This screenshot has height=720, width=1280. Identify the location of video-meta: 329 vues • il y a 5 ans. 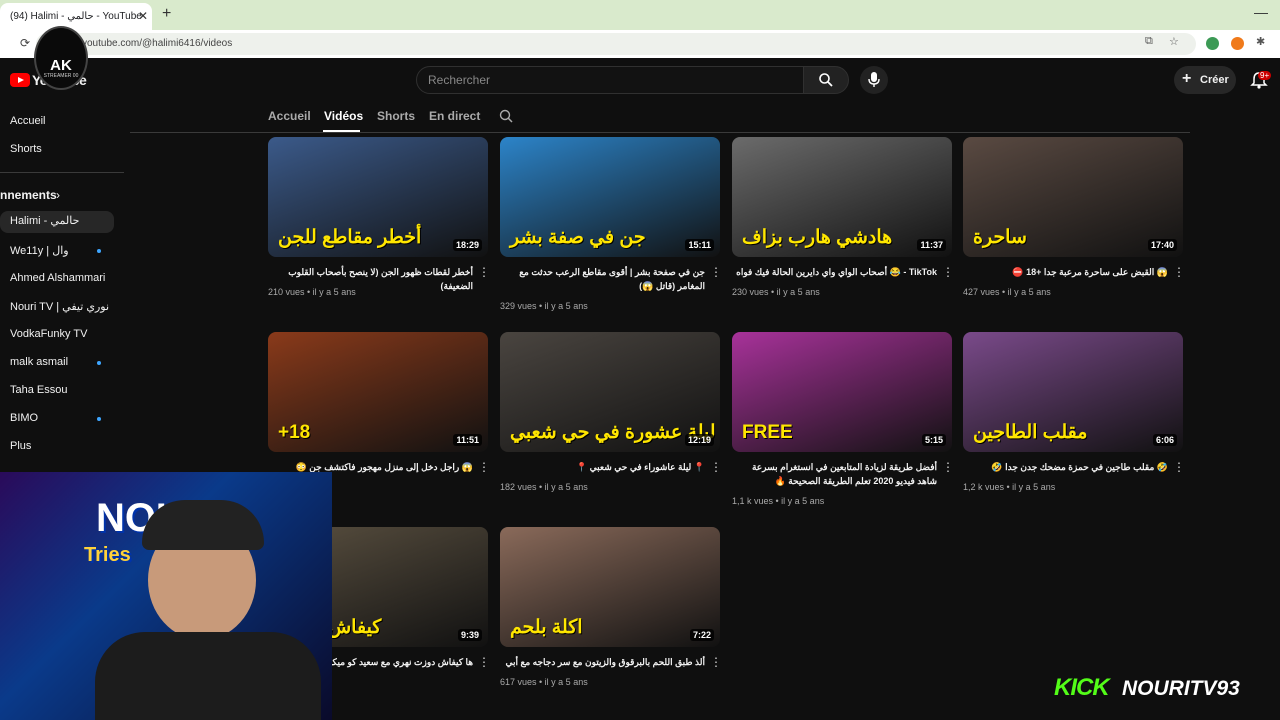
(544, 306).